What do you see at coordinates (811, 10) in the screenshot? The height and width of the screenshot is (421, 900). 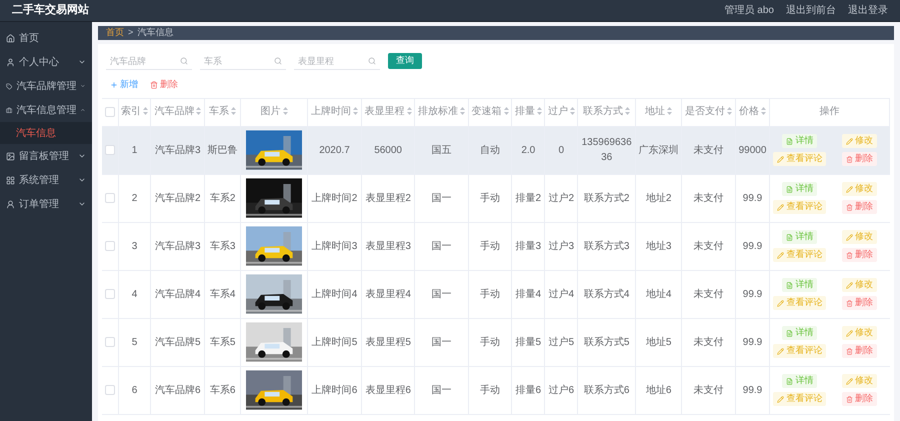 I see `header-link: 退出到前台` at bounding box center [811, 10].